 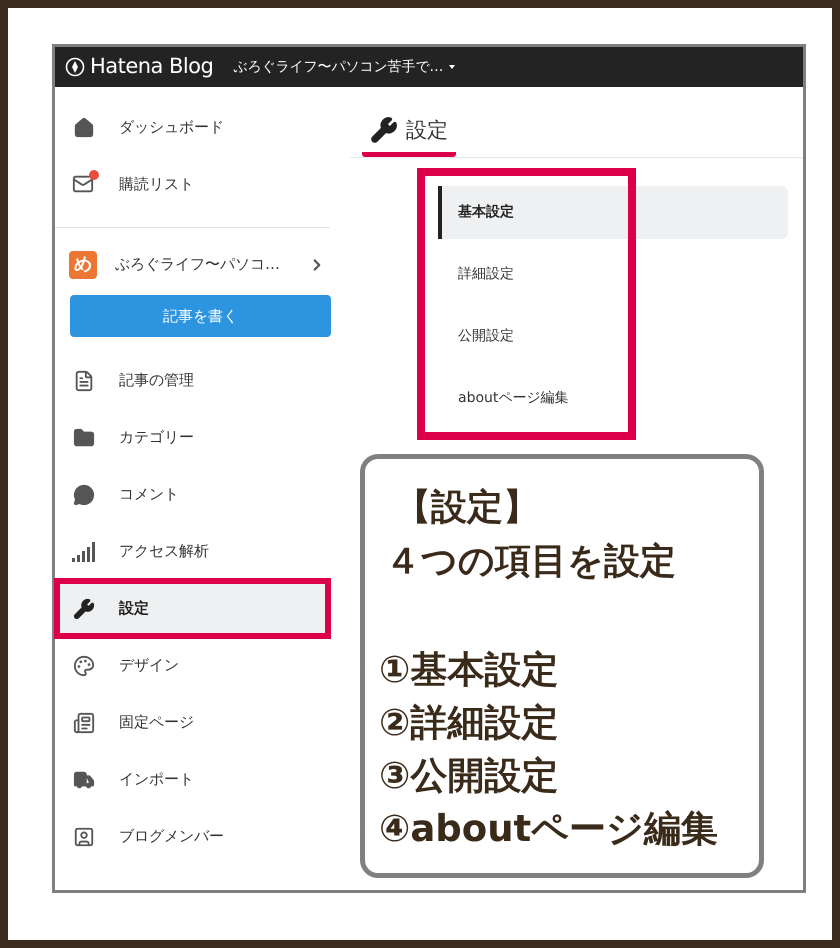 I want to click on bar-chart-icon, so click(x=84, y=552).